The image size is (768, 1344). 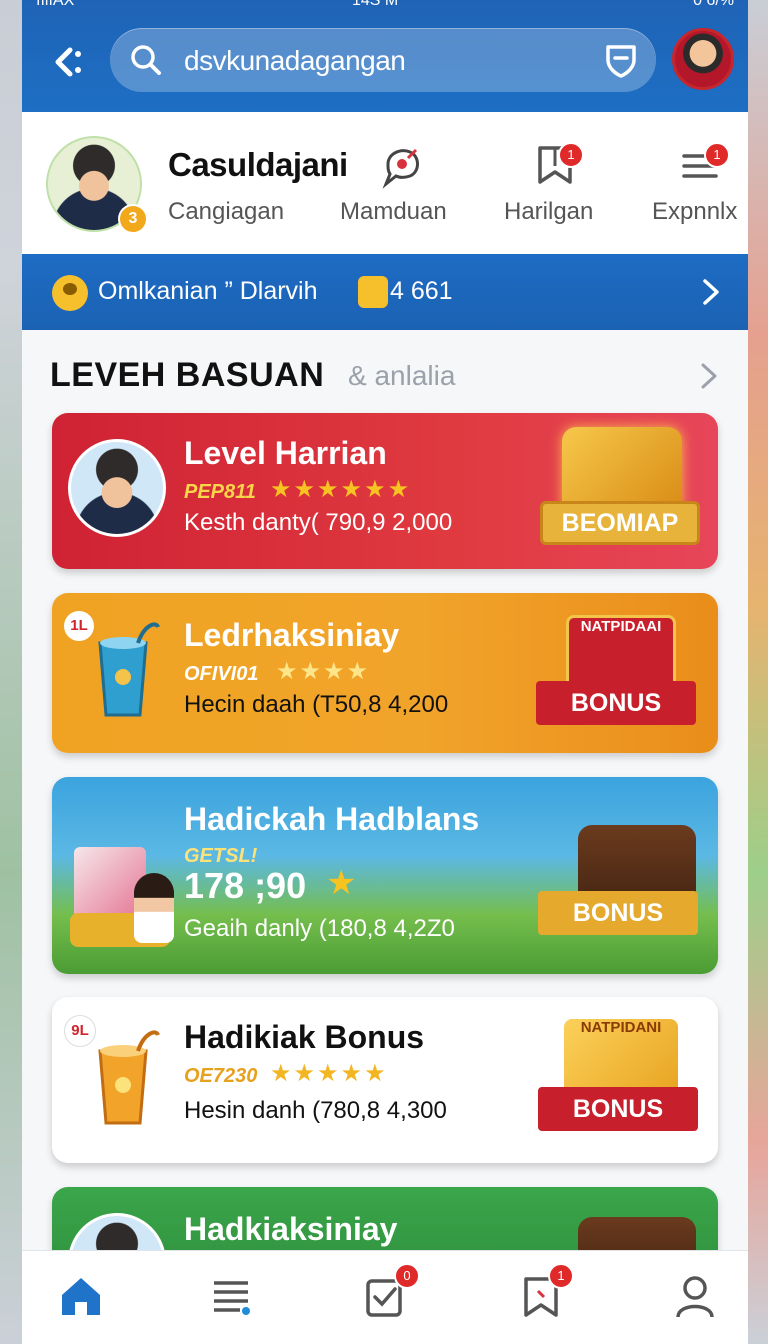 What do you see at coordinates (258, 164) in the screenshot?
I see `profile-name: Casuldajani` at bounding box center [258, 164].